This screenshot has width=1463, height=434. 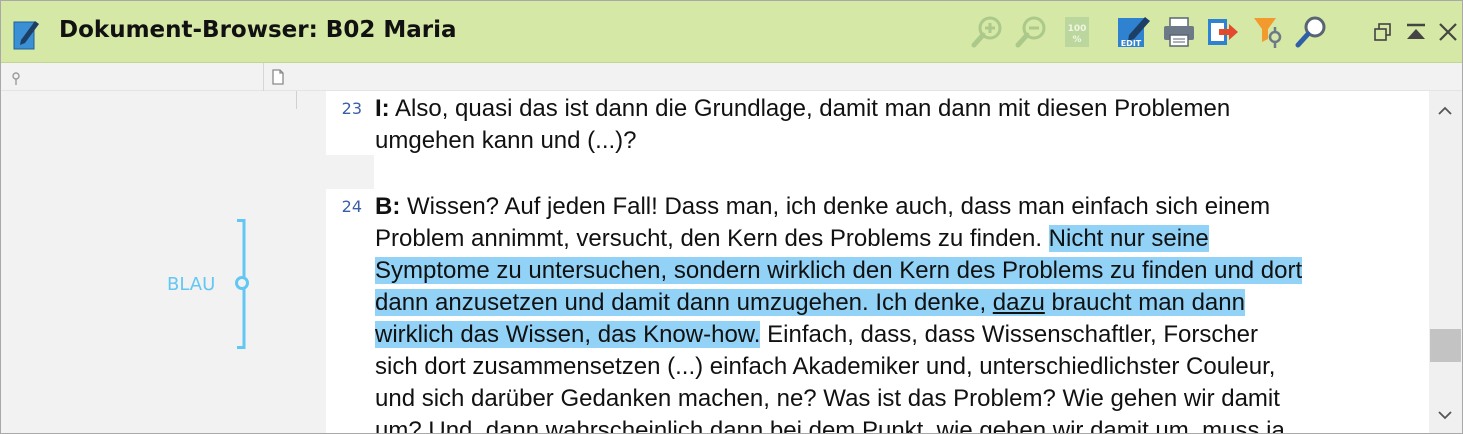 What do you see at coordinates (1445, 262) in the screenshot?
I see `vertical-scrollbar` at bounding box center [1445, 262].